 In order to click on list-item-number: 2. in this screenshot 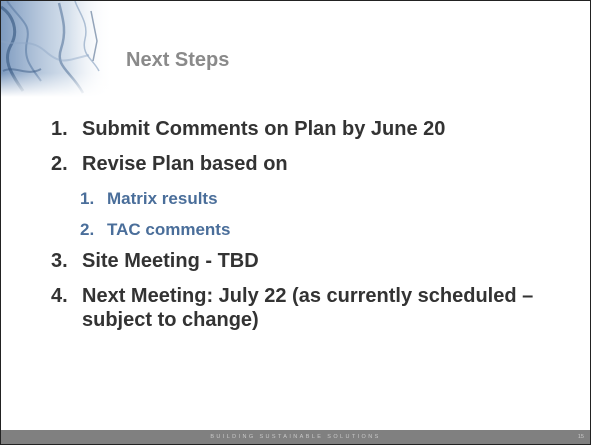, I will do `click(59, 164)`.